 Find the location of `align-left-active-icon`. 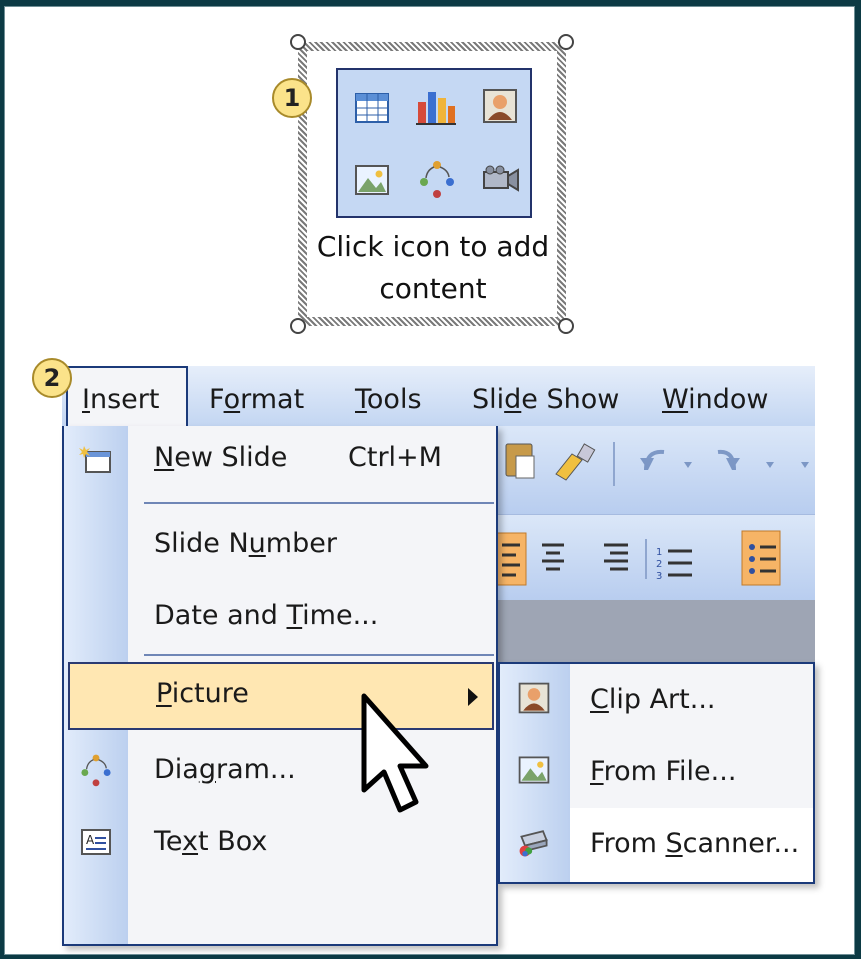

align-left-active-icon is located at coordinates (511, 559).